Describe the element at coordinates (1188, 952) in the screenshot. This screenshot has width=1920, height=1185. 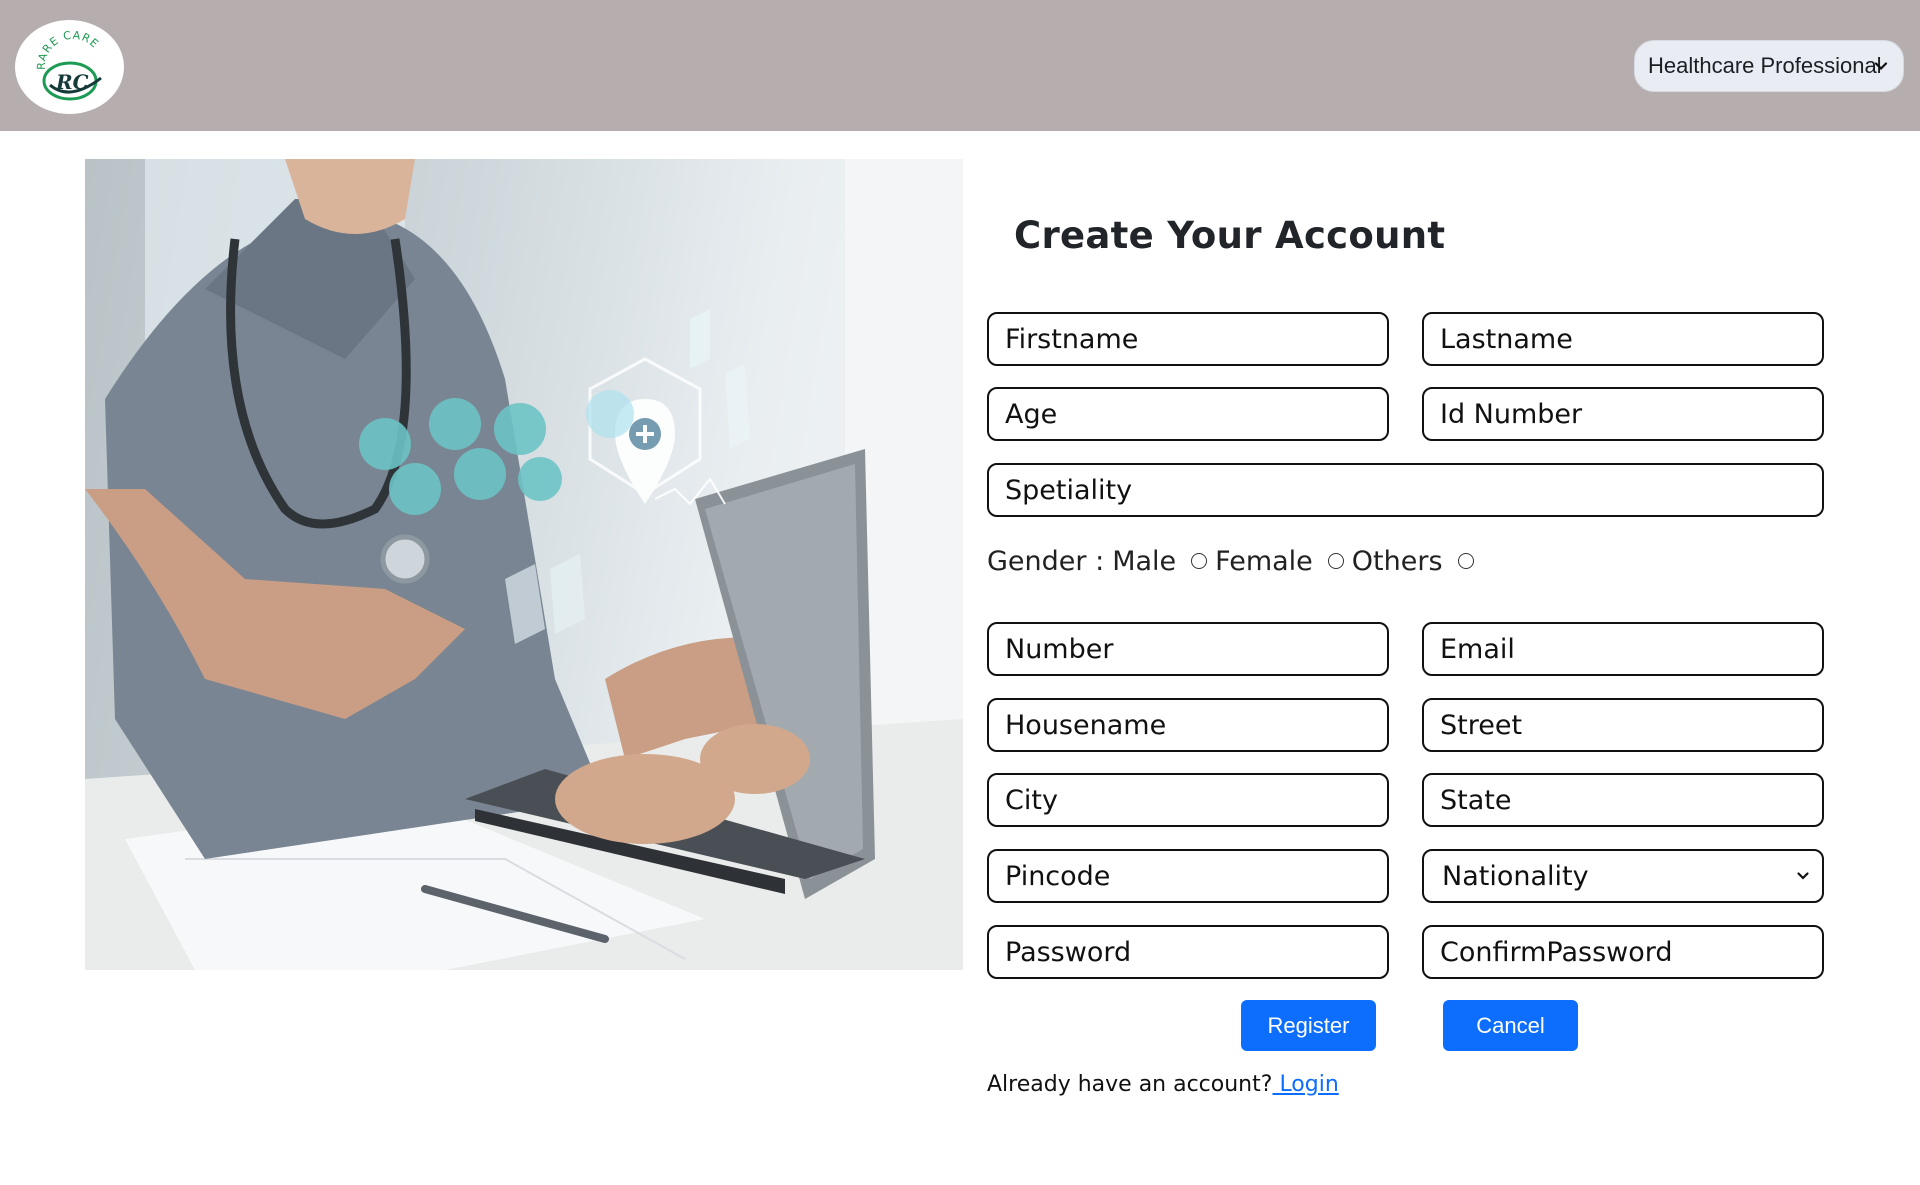
I see `password-input` at that location.